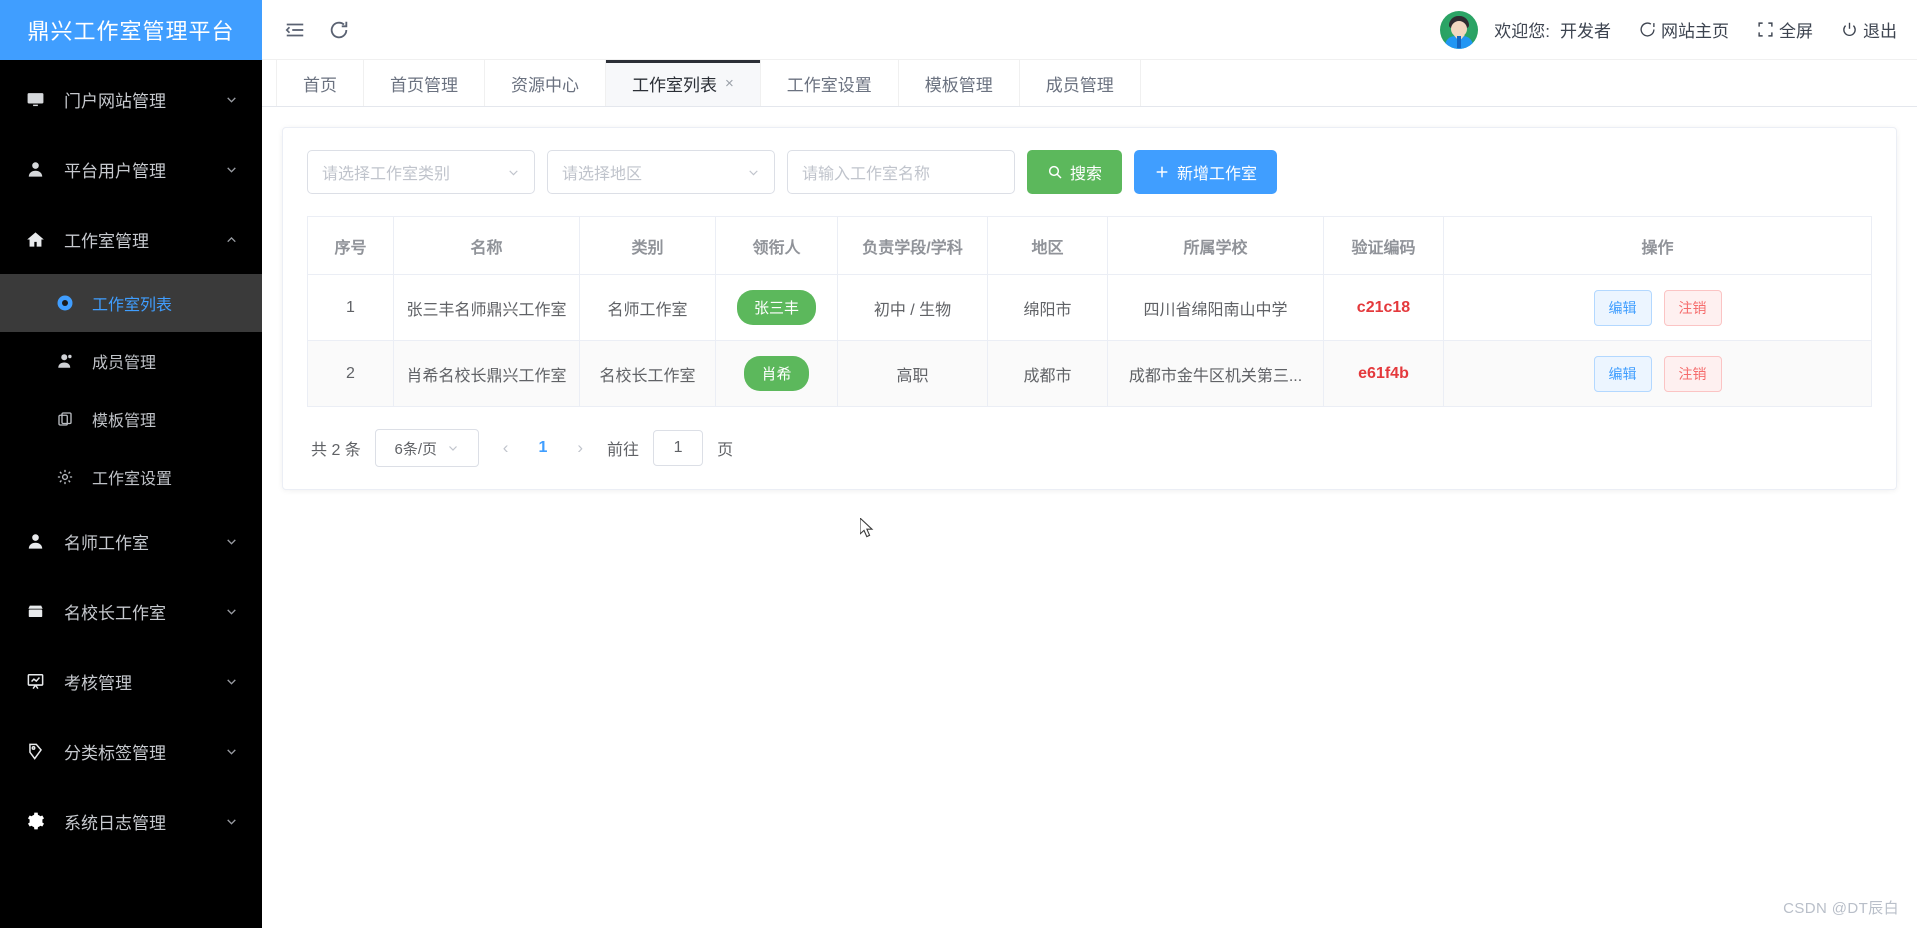 The width and height of the screenshot is (1917, 928). I want to click on sidebar-item-master-studio: 名师工作室, so click(131, 541).